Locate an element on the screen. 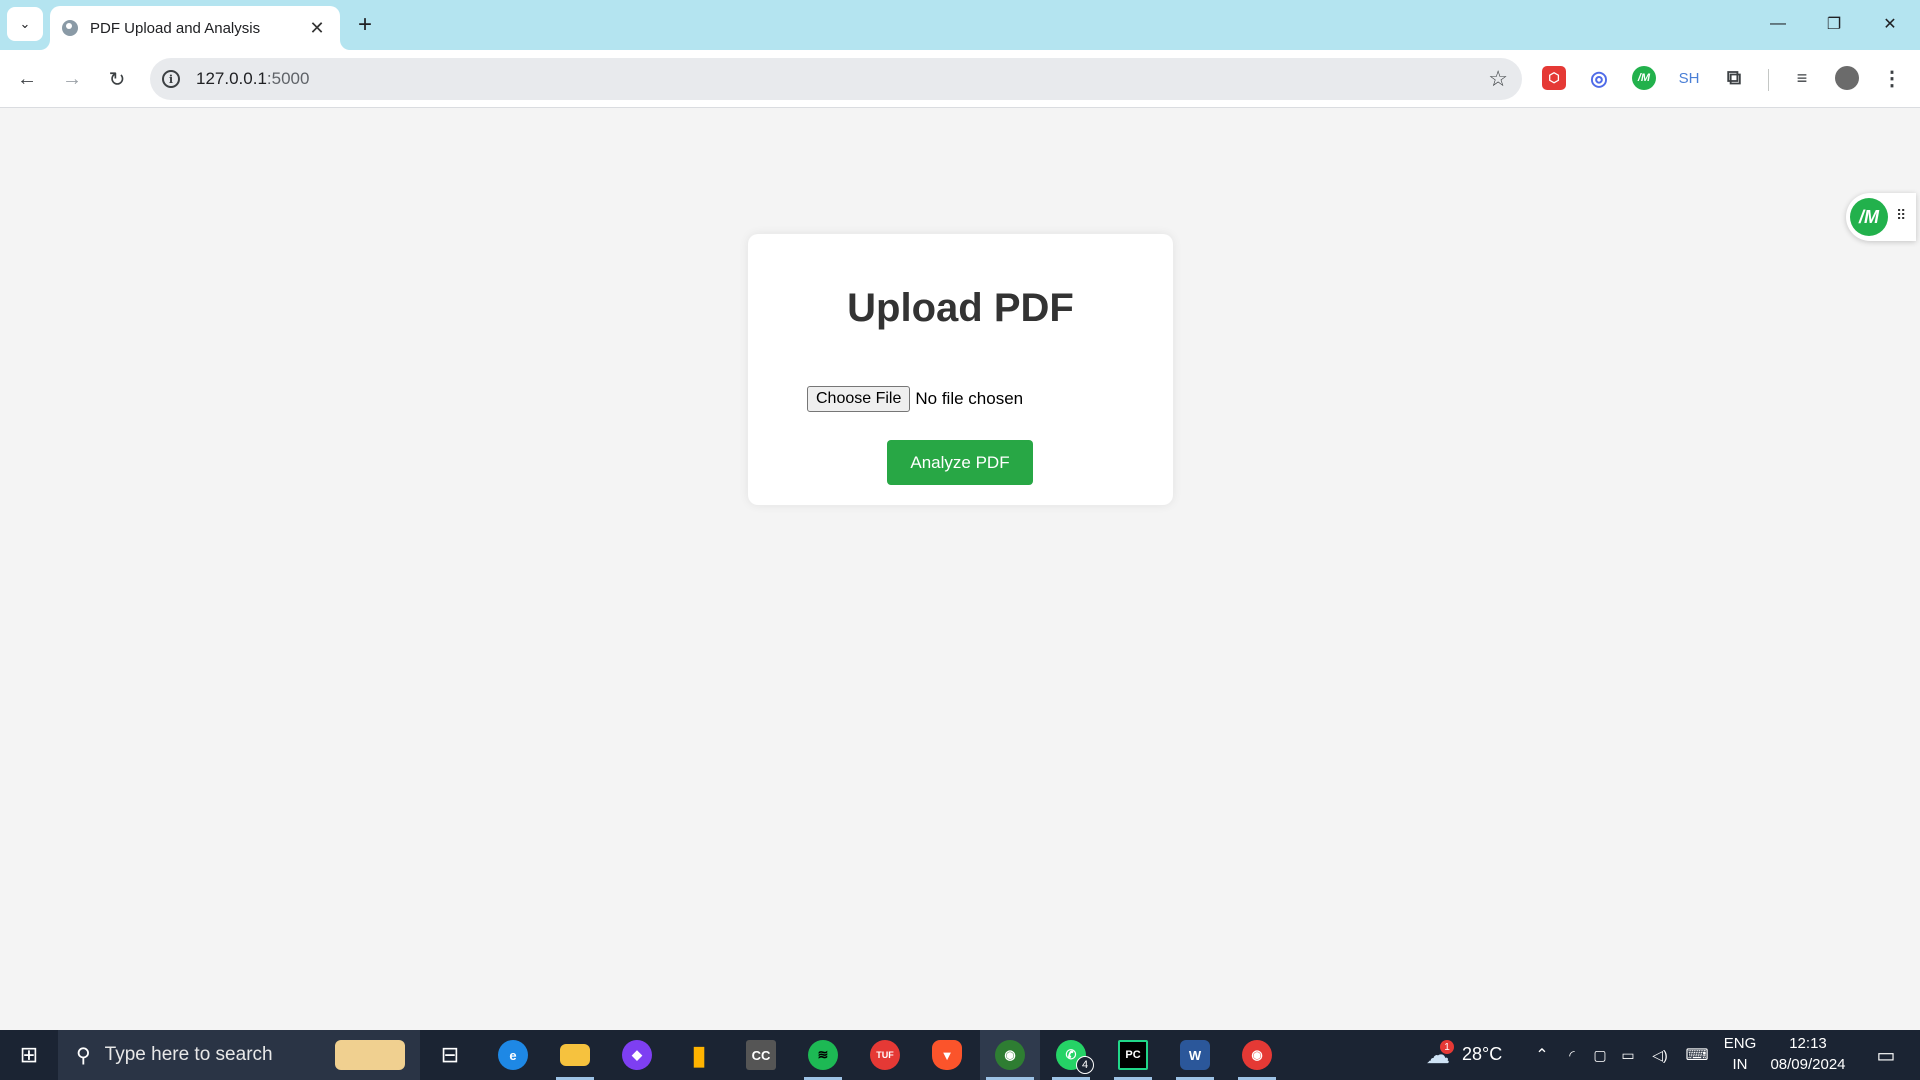 The height and width of the screenshot is (1080, 1920). url-text: 127.0.0.1:5000 is located at coordinates (252, 79).